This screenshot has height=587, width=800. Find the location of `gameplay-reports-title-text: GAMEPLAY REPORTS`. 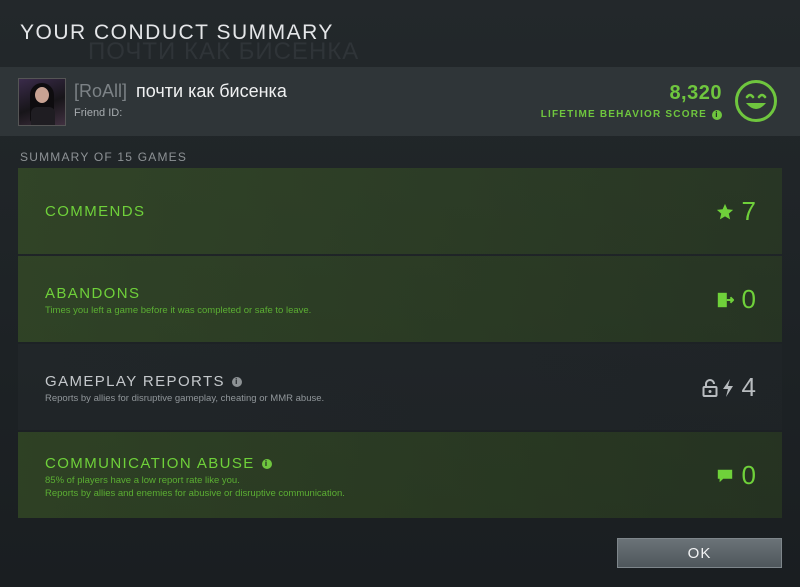

gameplay-reports-title-text: GAMEPLAY REPORTS is located at coordinates (135, 381).